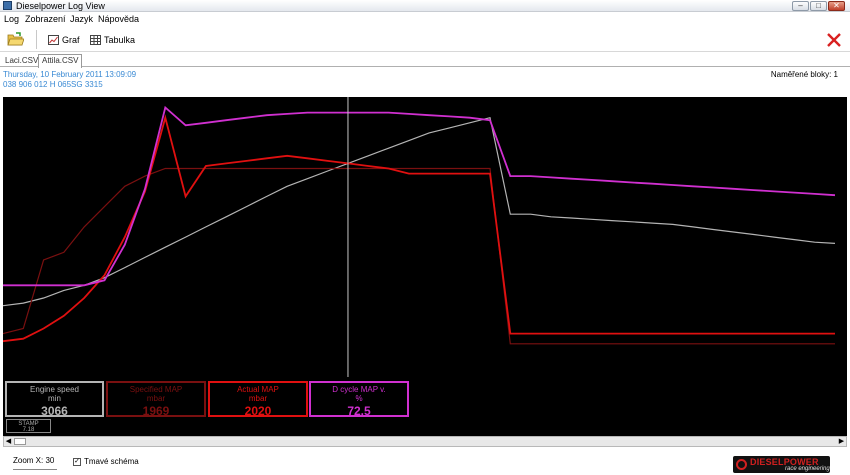  I want to click on value-box-value: 2020, so click(258, 411).